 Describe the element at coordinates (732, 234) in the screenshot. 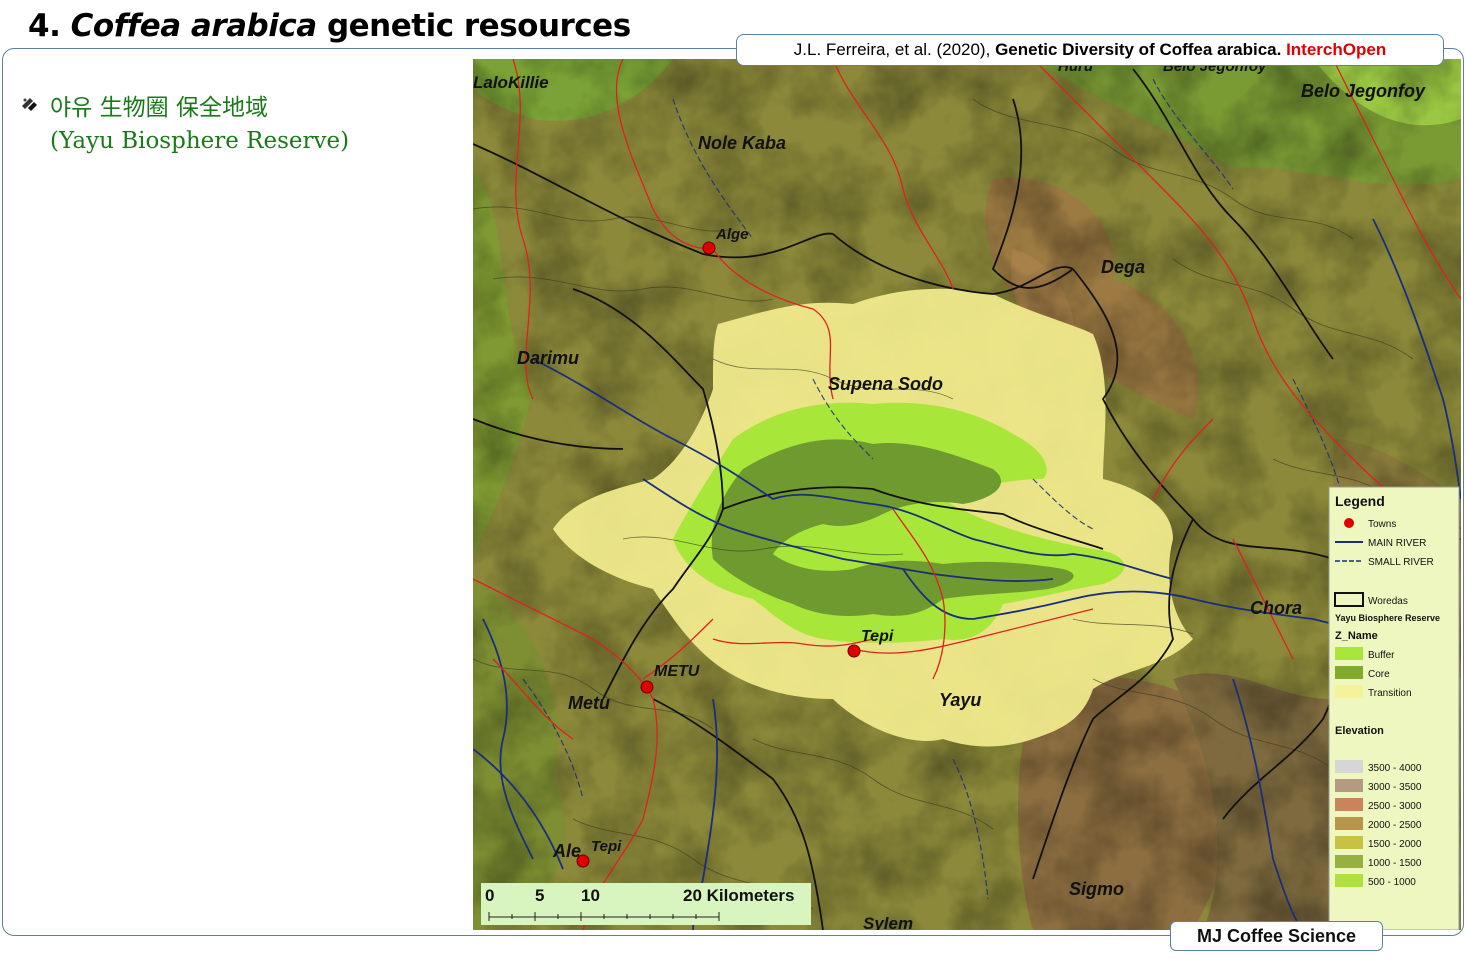

I see `label-alge: Alge` at that location.